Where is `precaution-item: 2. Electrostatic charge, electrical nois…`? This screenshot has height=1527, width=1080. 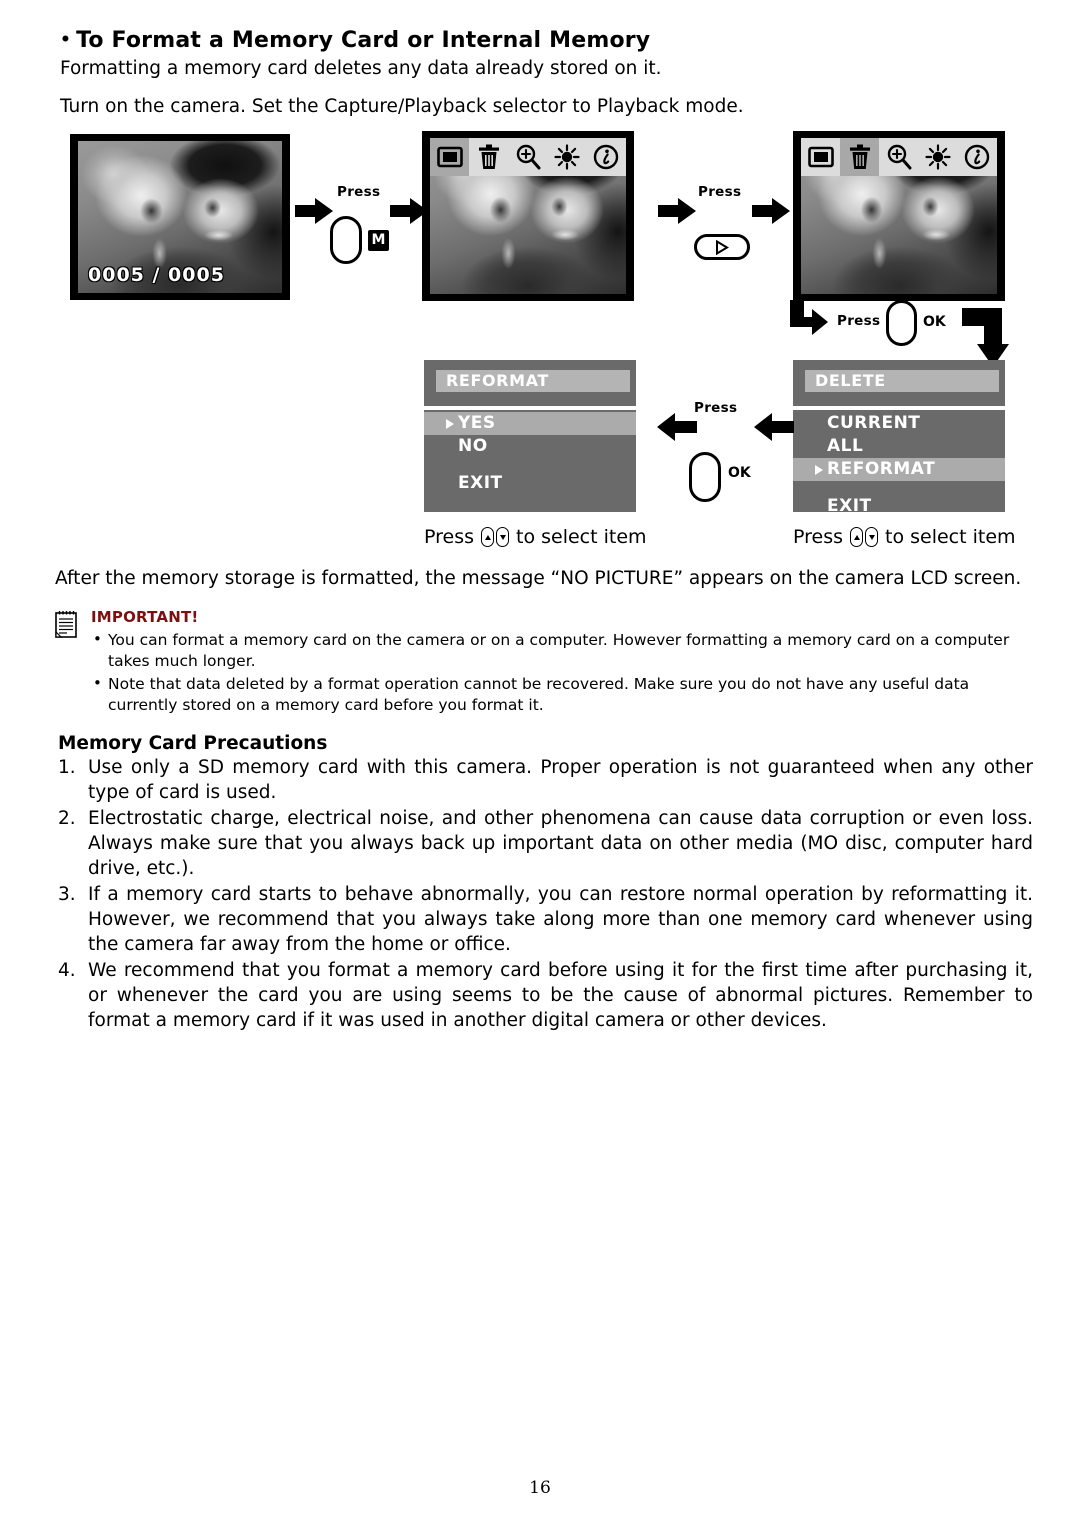
precaution-item: 2. Electrostatic charge, electrical nois… is located at coordinates (545, 843).